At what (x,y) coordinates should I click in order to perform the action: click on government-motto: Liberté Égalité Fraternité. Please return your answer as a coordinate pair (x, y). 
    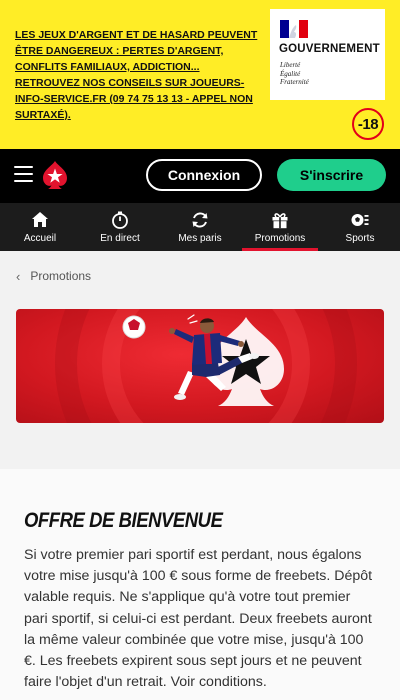
    Looking at the image, I should click on (294, 73).